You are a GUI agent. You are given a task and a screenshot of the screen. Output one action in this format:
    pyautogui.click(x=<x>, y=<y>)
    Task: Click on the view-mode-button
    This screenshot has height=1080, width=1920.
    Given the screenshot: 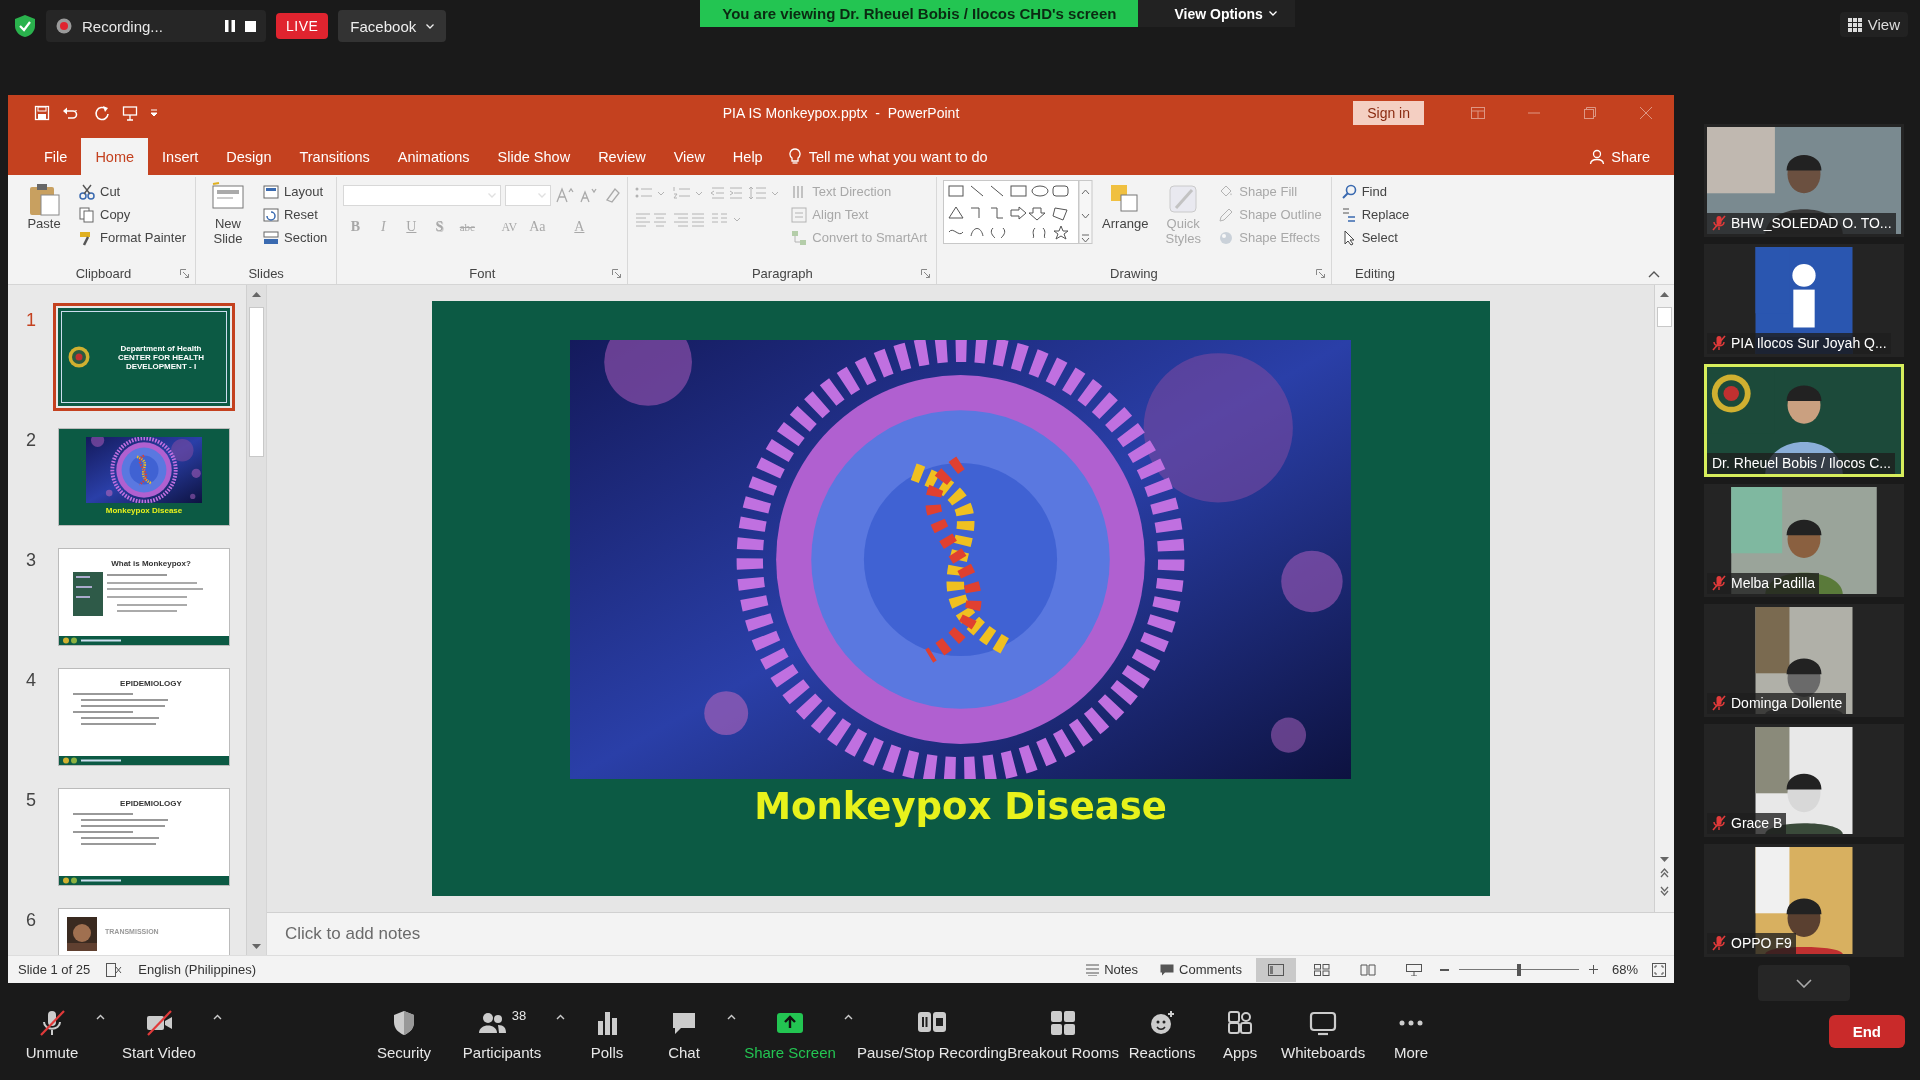 What is the action you would take?
    pyautogui.click(x=1275, y=969)
    